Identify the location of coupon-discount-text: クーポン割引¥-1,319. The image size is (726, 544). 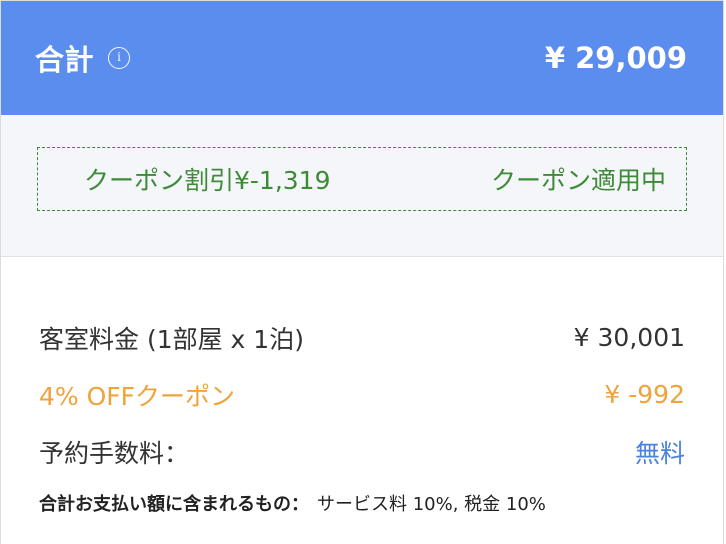
(207, 180).